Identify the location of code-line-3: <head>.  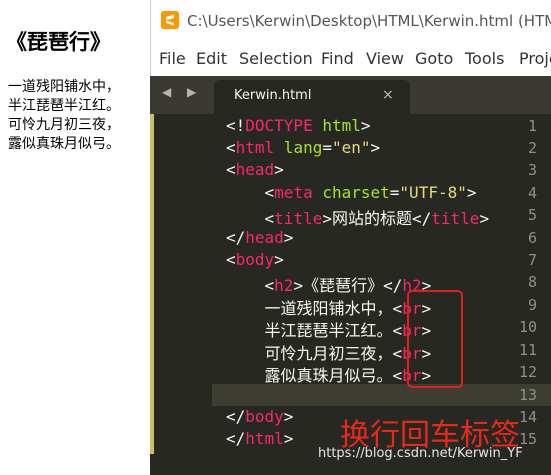
(255, 169).